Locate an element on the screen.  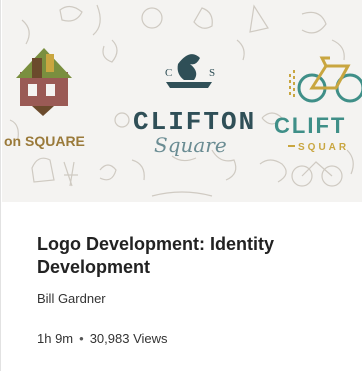
center-logo-letter-s: S is located at coordinates (212, 73).